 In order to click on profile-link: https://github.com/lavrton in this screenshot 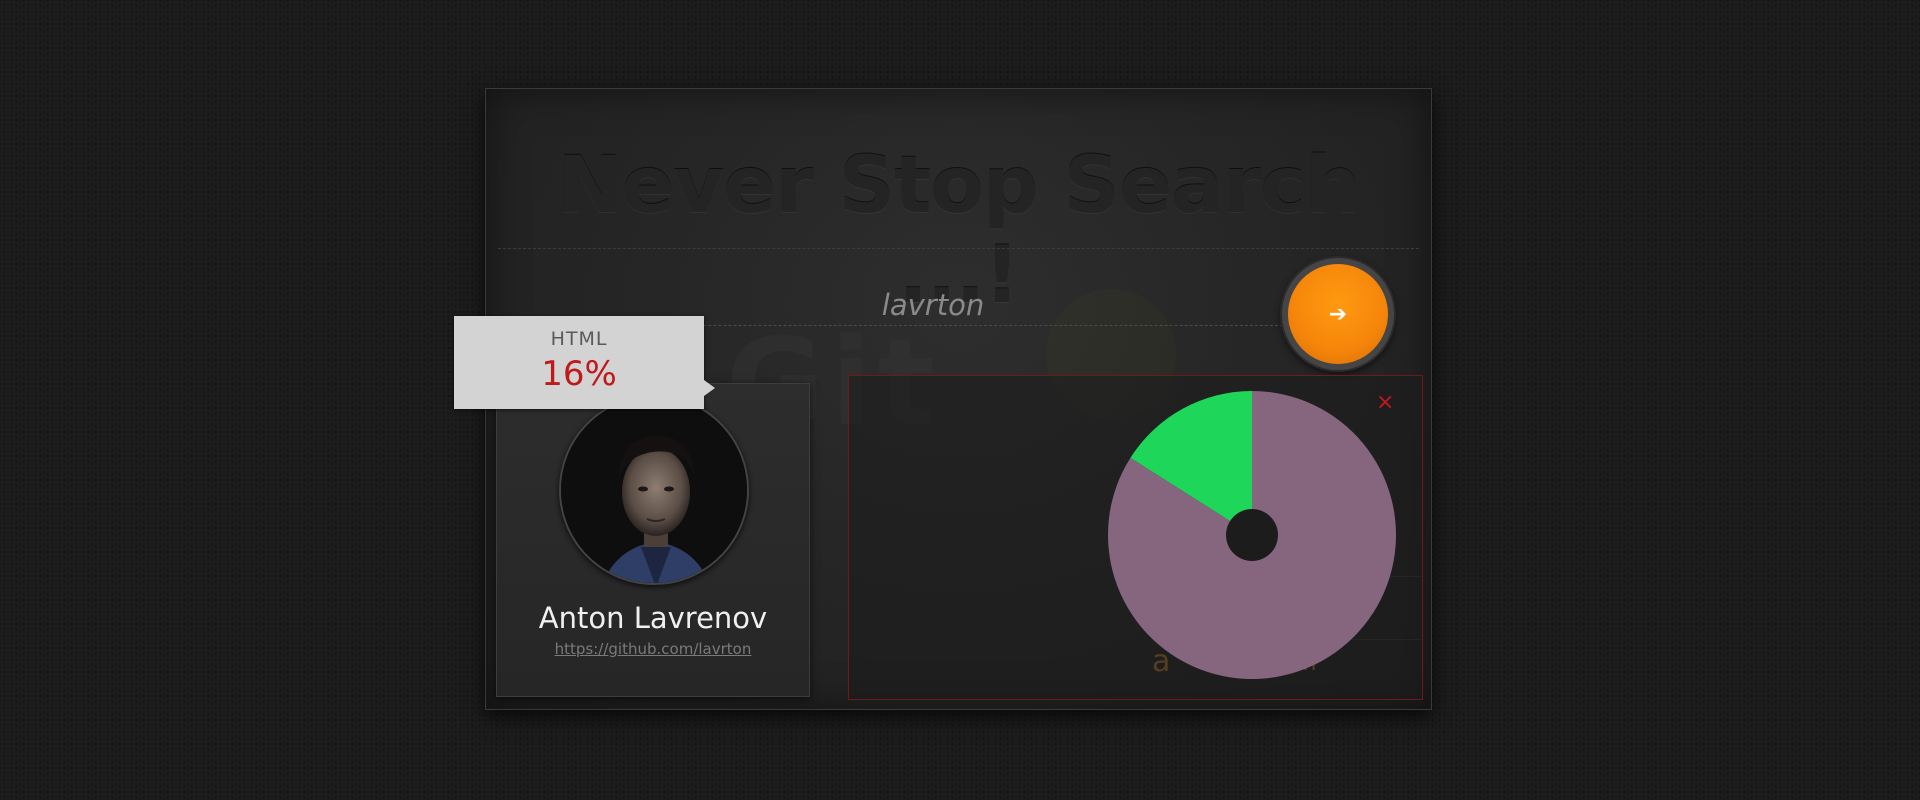, I will do `click(653, 649)`.